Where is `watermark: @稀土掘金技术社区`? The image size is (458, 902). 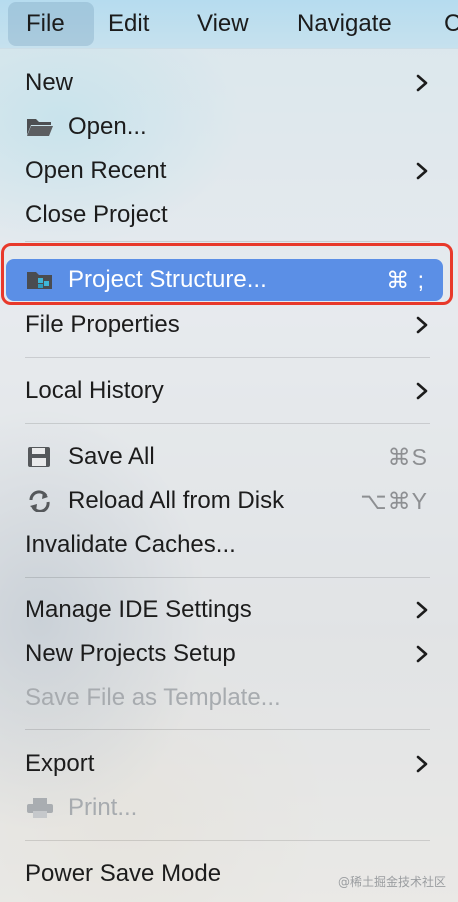 watermark: @稀土掘金技术社区 is located at coordinates (391, 882).